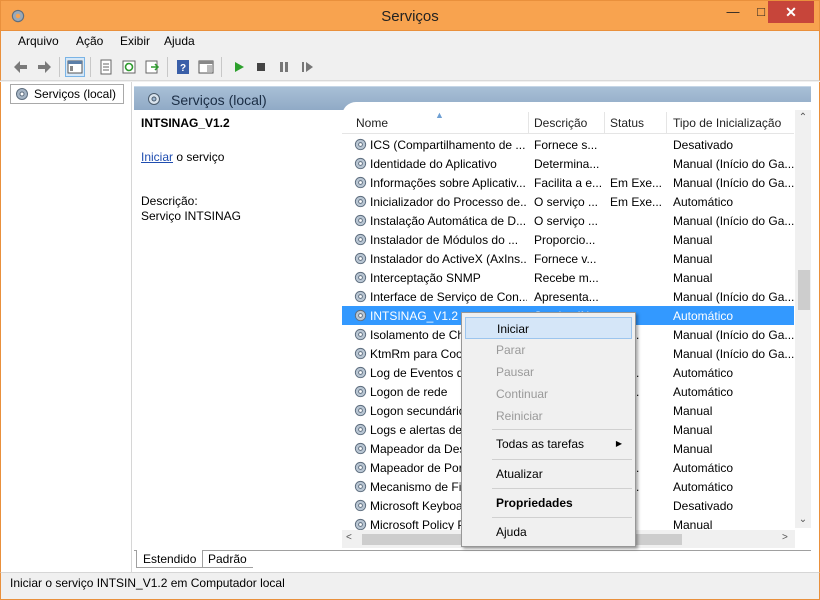 Image resolution: width=820 pixels, height=600 pixels. What do you see at coordinates (703, 506) in the screenshot?
I see `cell-startup-type: Desativado` at bounding box center [703, 506].